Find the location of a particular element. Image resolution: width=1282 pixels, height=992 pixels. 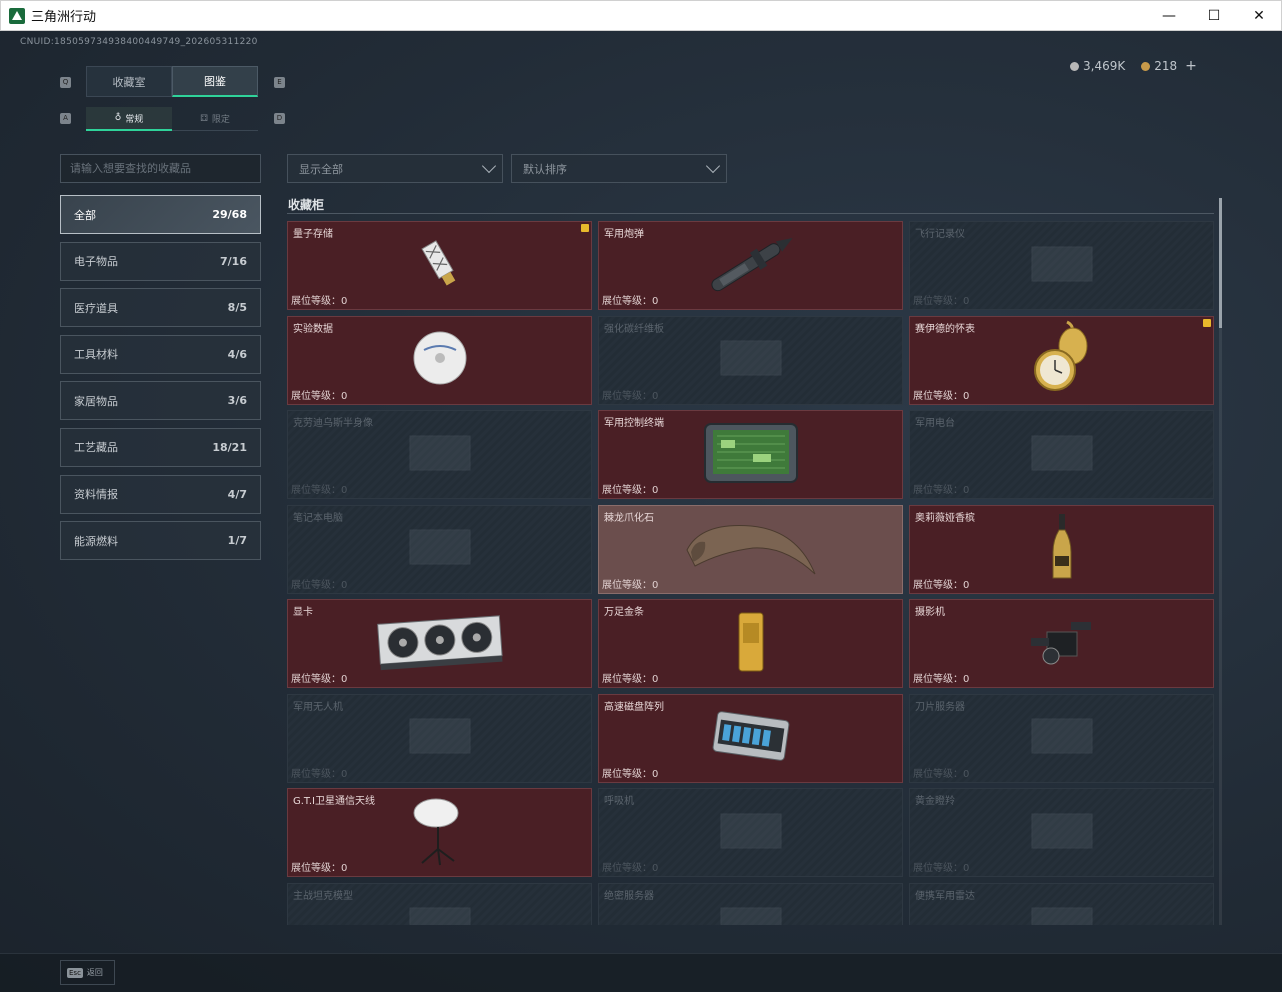

collection-card: 强化碳纤维板 展位等级：0 is located at coordinates (750, 360).